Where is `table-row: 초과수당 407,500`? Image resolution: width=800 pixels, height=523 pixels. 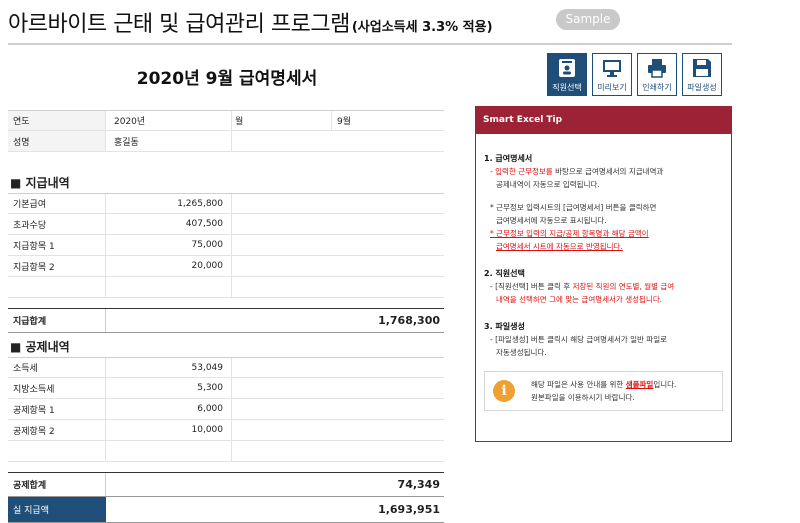
table-row: 초과수당 407,500 is located at coordinates (226, 224).